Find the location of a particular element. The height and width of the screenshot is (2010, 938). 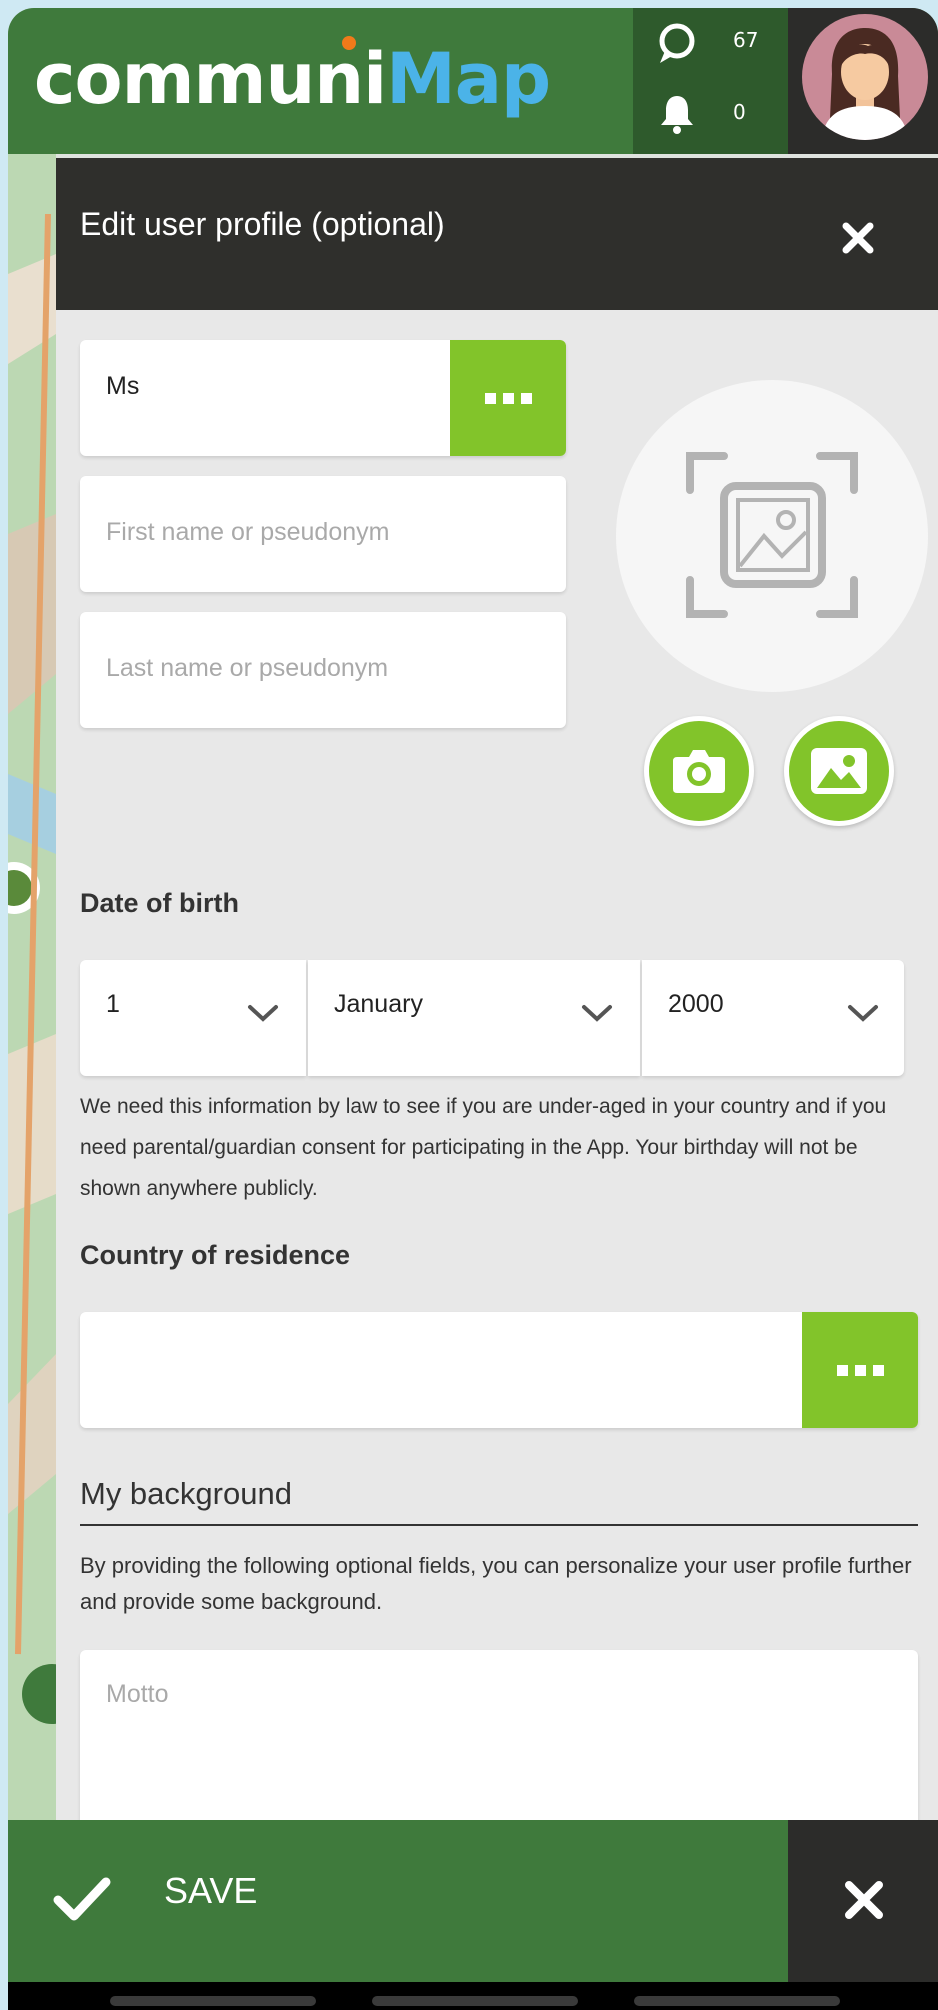

motto-placeholder: Motto is located at coordinates (137, 1694).